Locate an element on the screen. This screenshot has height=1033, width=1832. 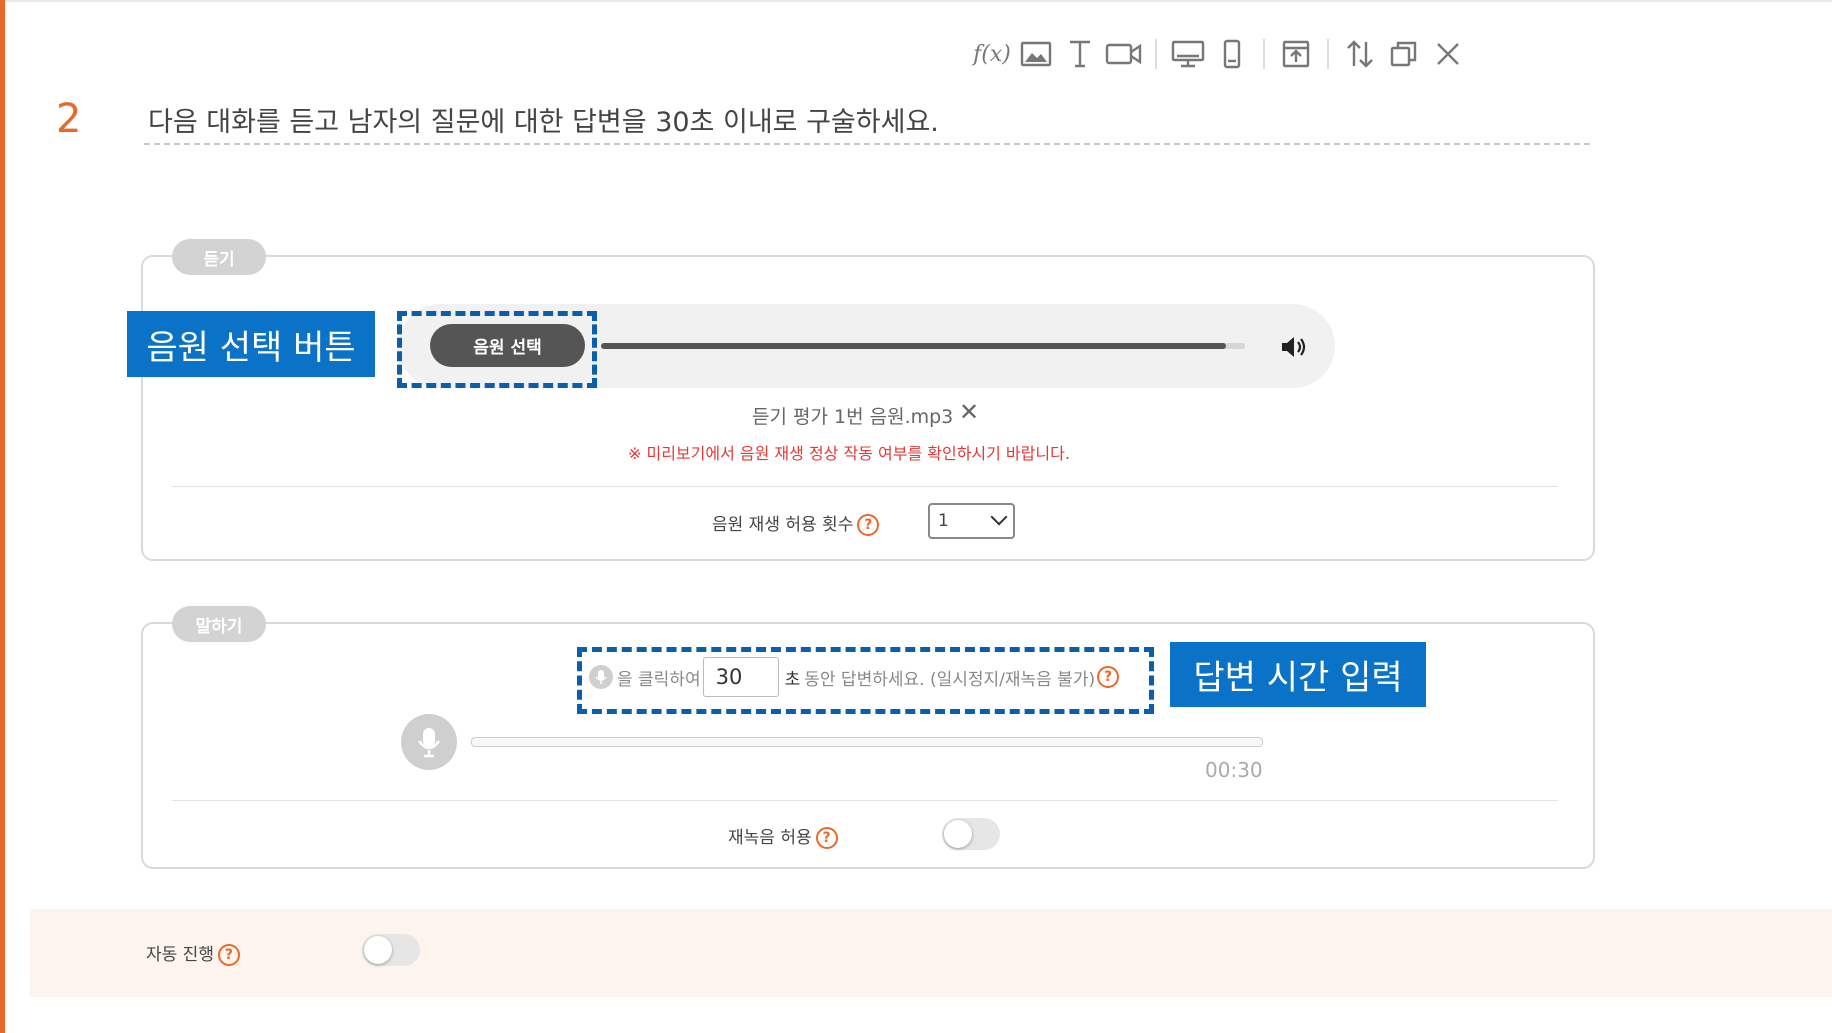
play-limit-select: 1 is located at coordinates (971, 521).